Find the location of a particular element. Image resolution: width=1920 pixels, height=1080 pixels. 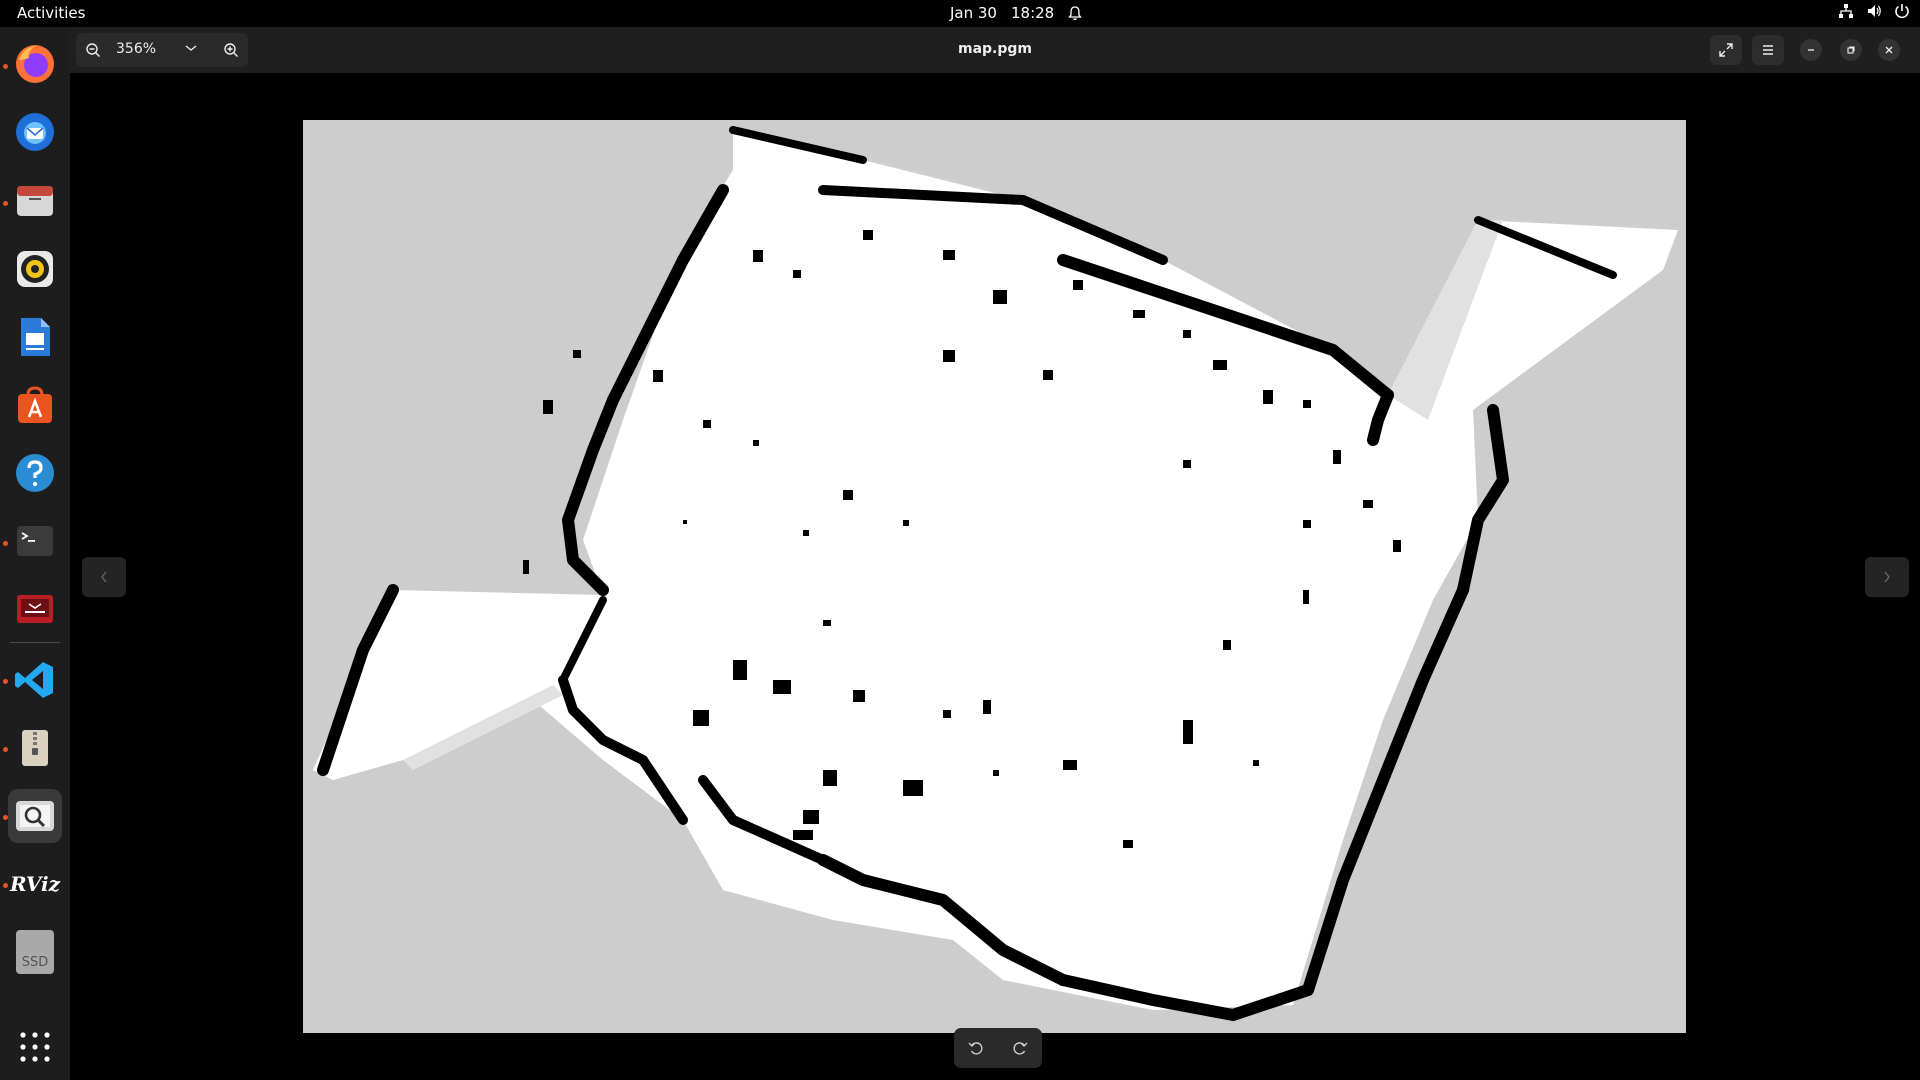

app-center-icon is located at coordinates (35, 404).